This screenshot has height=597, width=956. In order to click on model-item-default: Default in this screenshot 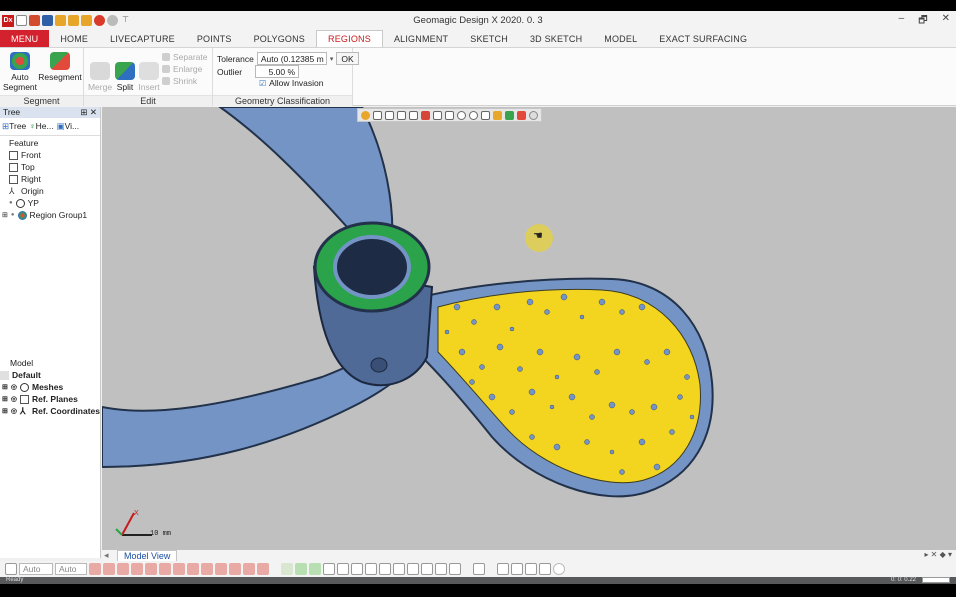, I will do `click(50, 375)`.